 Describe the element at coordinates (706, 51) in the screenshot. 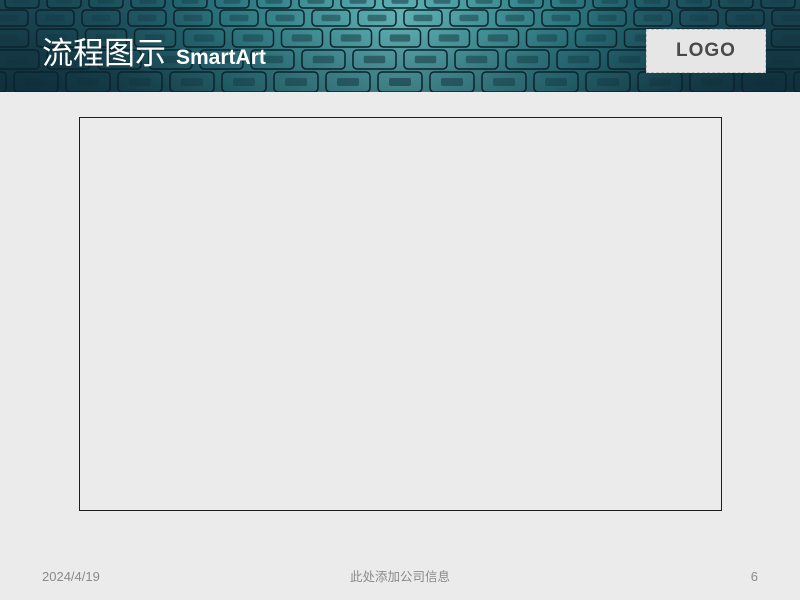

I see `logo-placeholder: LOGO` at that location.